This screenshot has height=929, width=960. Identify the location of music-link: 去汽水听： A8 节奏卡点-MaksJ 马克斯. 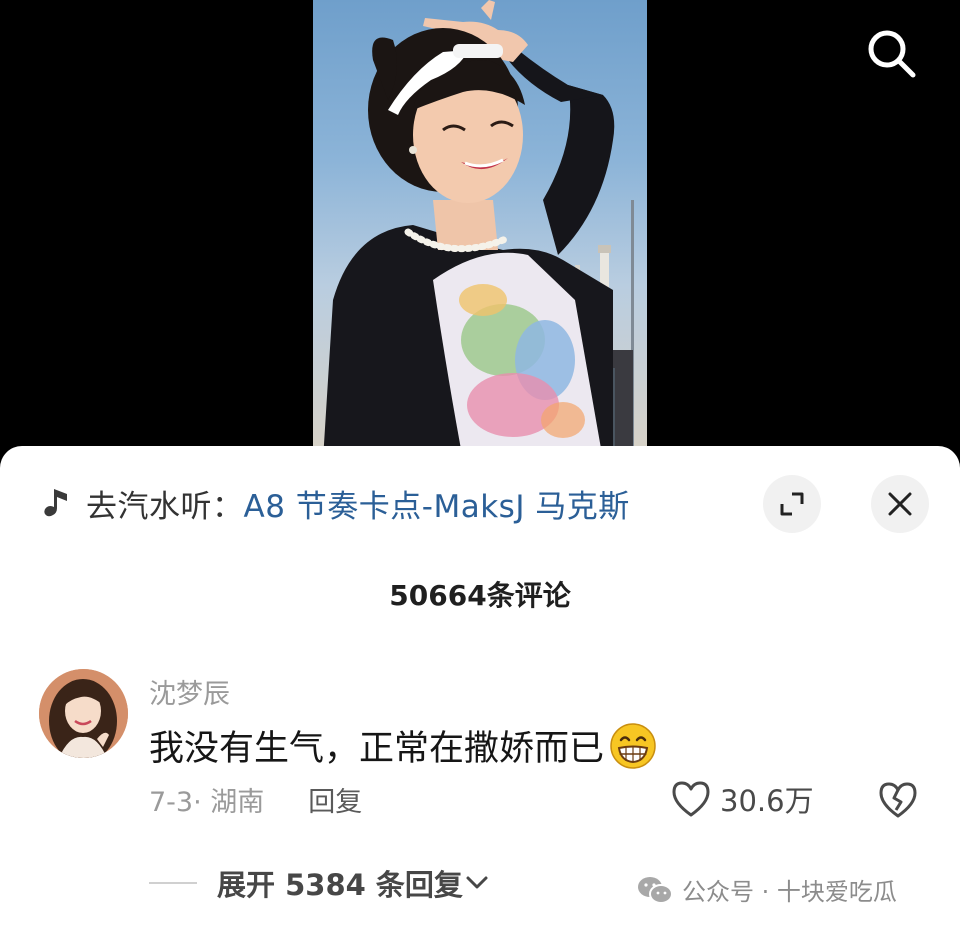
(335, 503).